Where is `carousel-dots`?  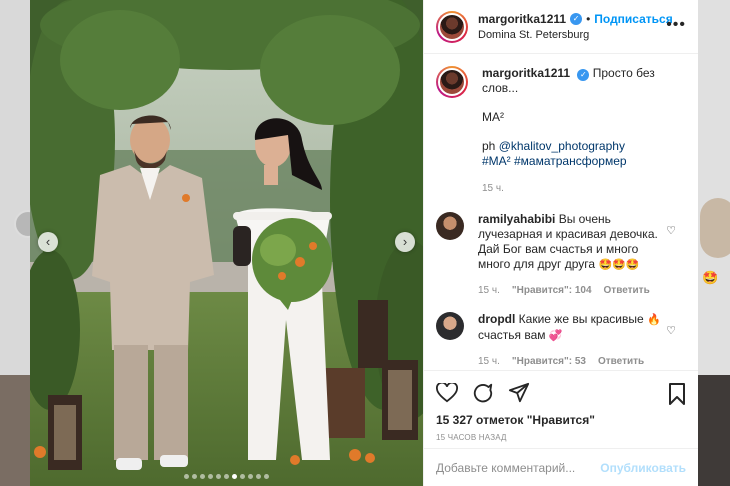 carousel-dots is located at coordinates (226, 476).